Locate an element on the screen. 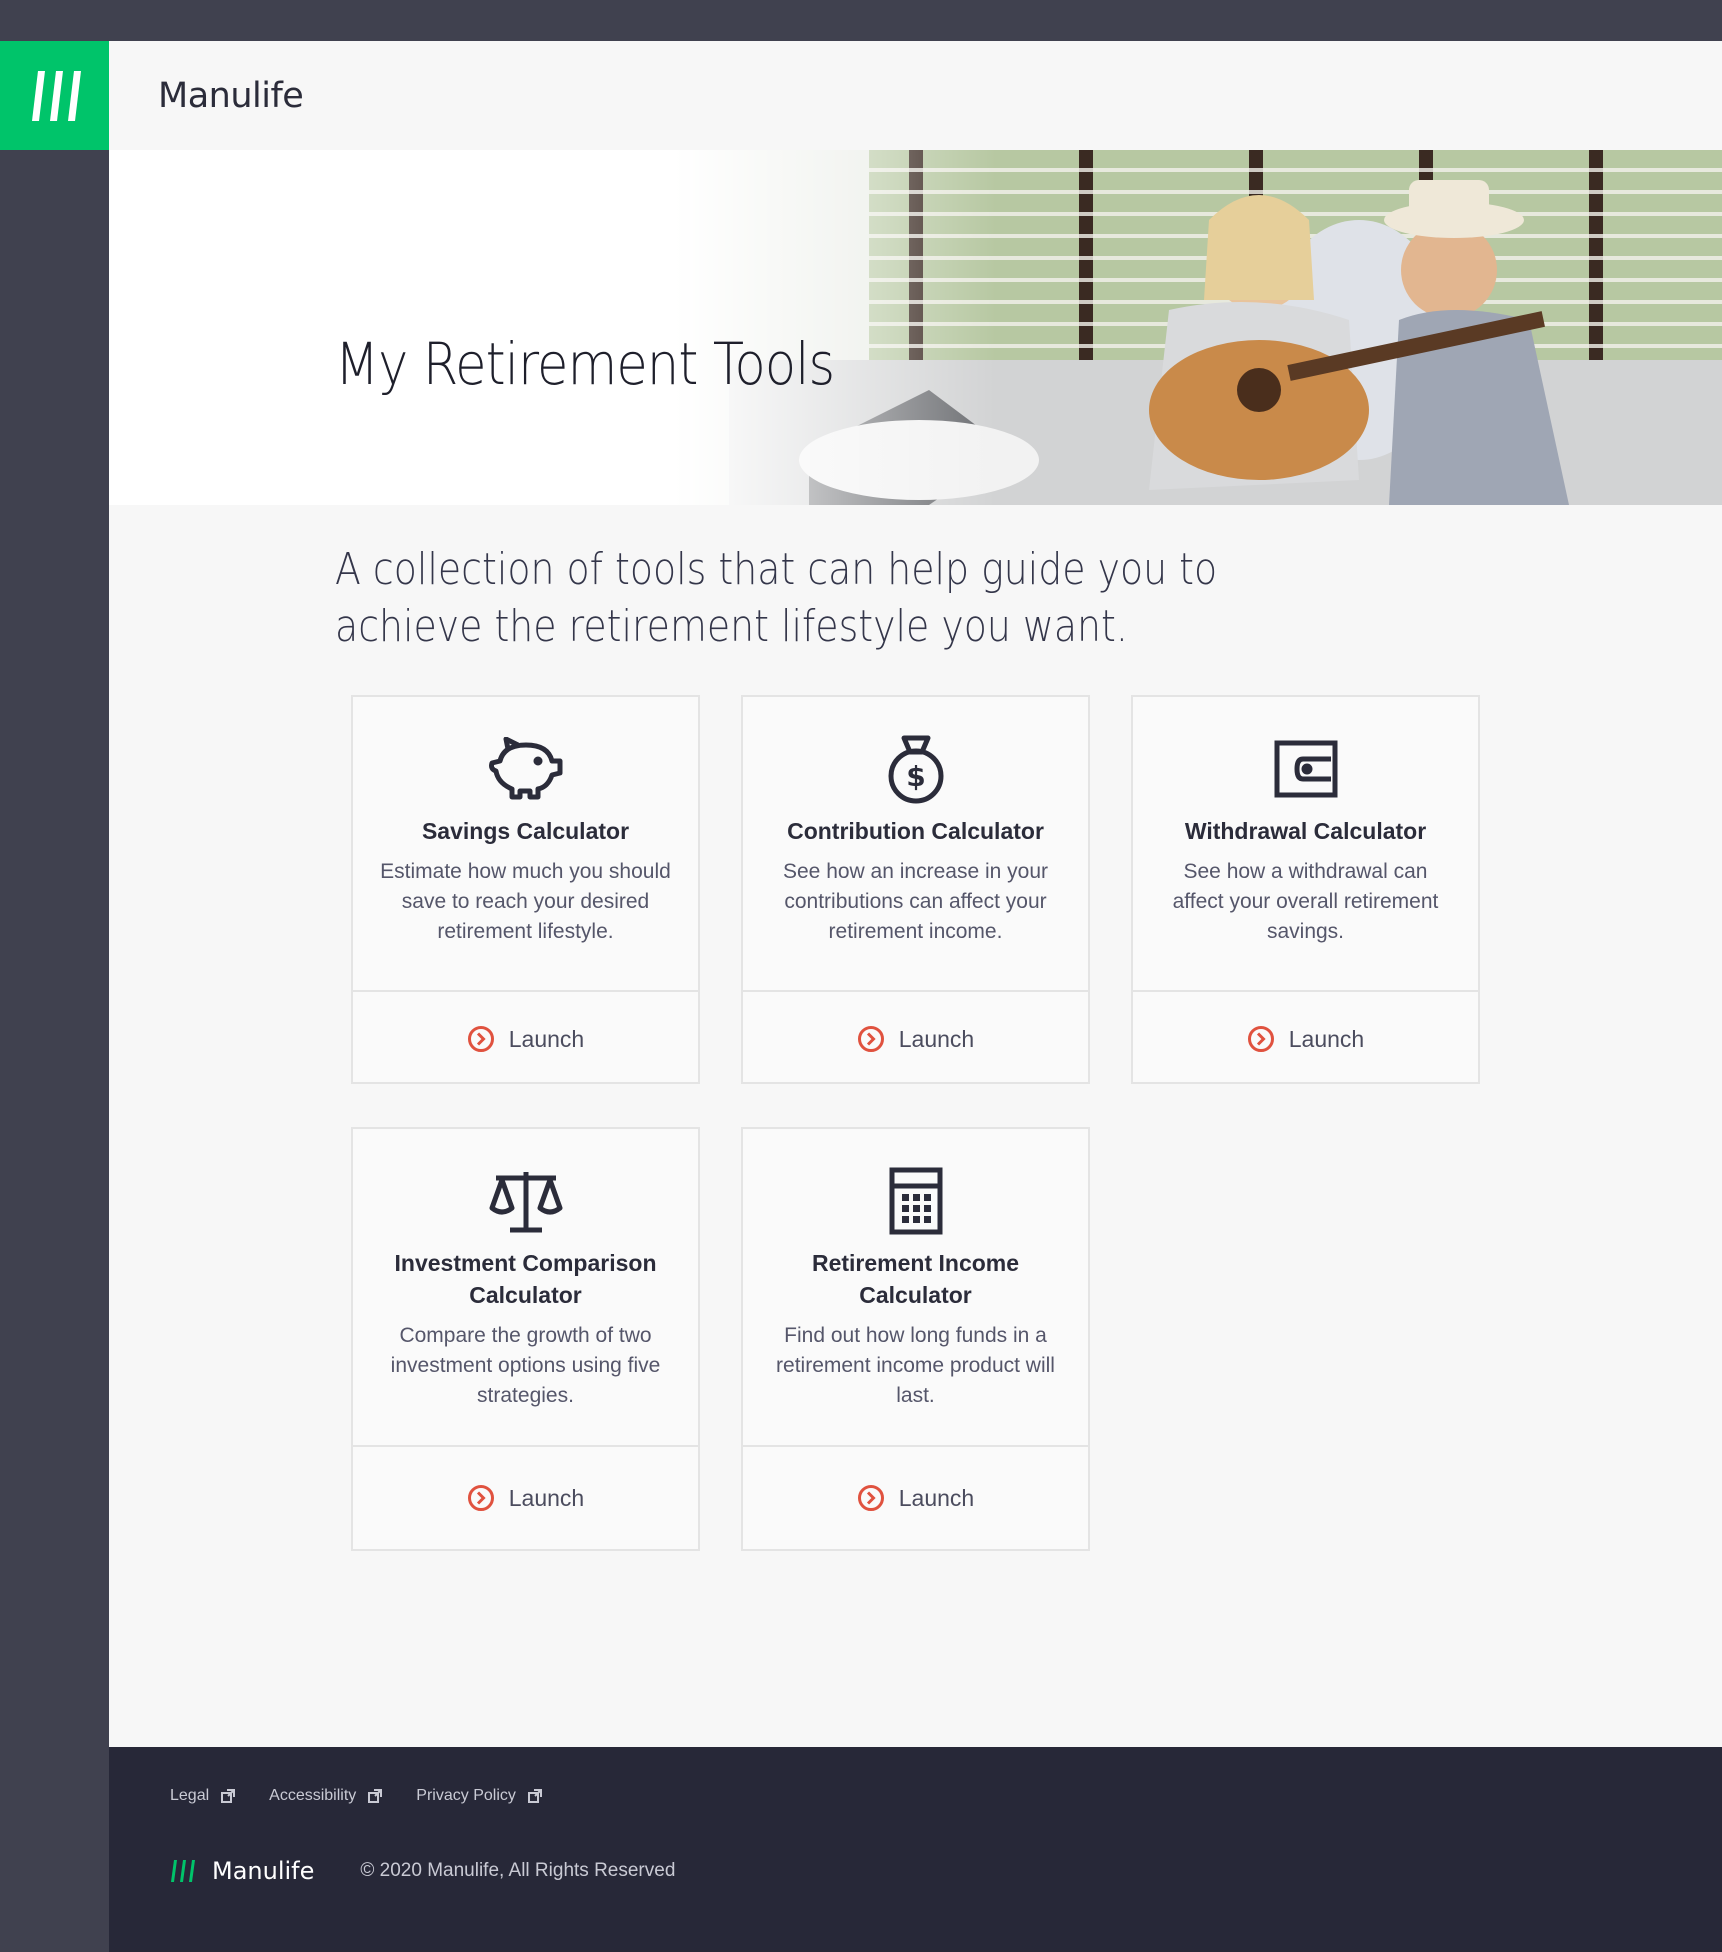 Image resolution: width=1722 pixels, height=1952 pixels. money-bag-icon: $ is located at coordinates (916, 769).